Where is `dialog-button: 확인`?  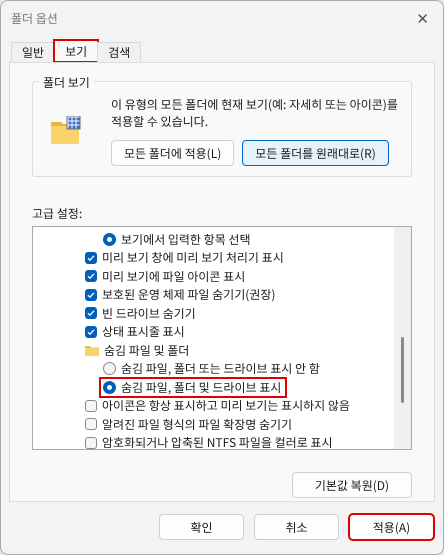
dialog-button: 확인 is located at coordinates (201, 527).